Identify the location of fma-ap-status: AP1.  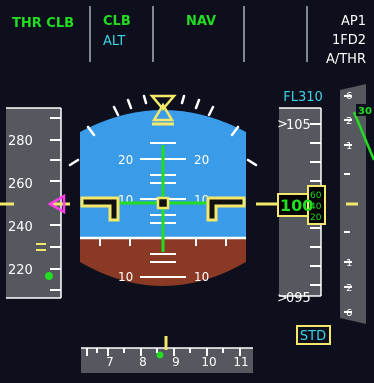
(353, 21).